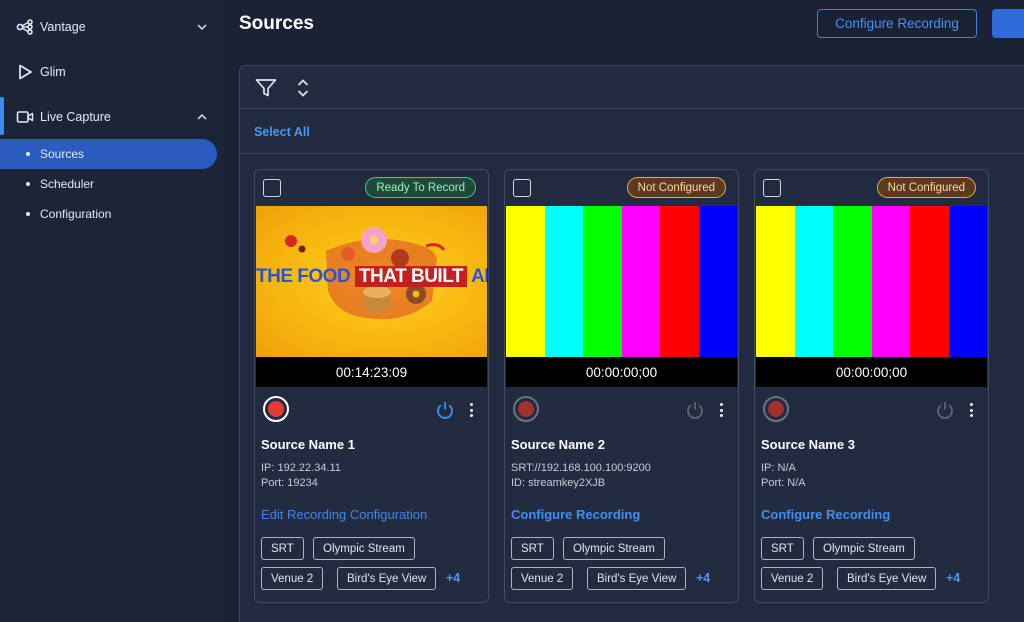 The width and height of the screenshot is (1024, 622). I want to click on thumbnail-title-mid: THAT BUILT, so click(410, 276).